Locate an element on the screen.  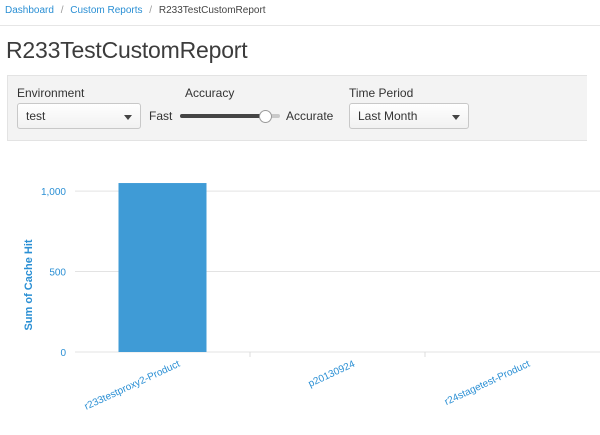
environment-select-value: test is located at coordinates (36, 116).